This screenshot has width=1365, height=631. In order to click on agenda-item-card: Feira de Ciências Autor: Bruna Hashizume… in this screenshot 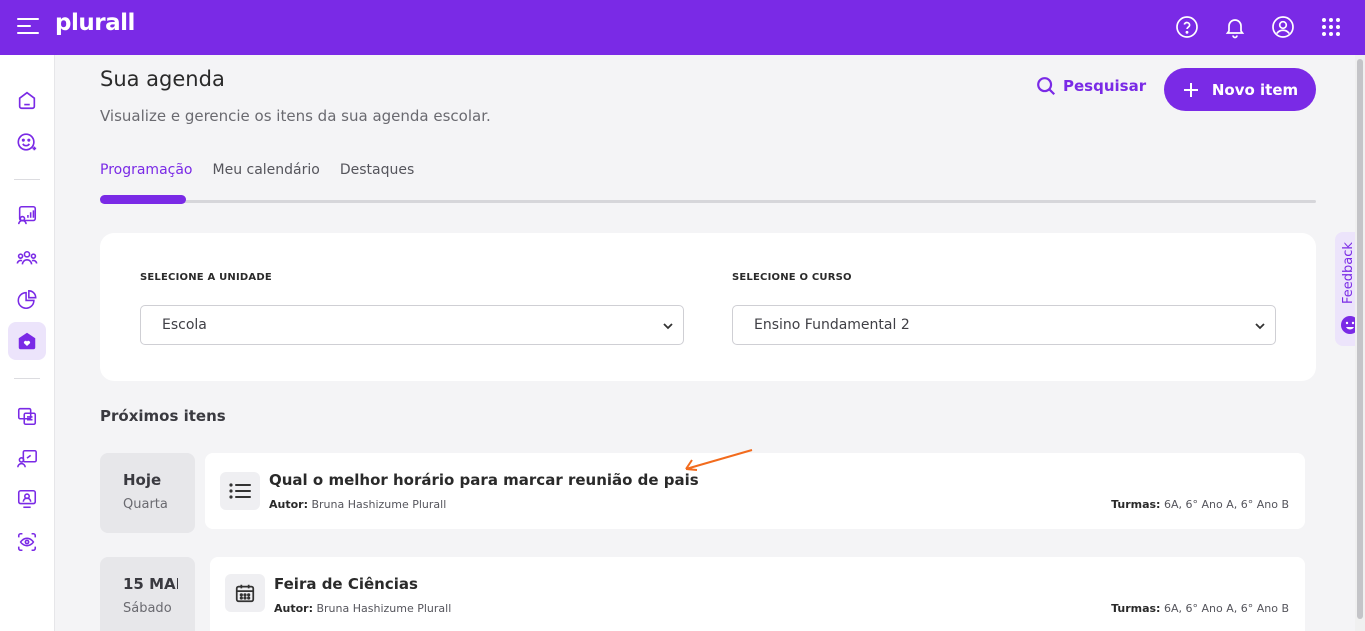, I will do `click(757, 594)`.